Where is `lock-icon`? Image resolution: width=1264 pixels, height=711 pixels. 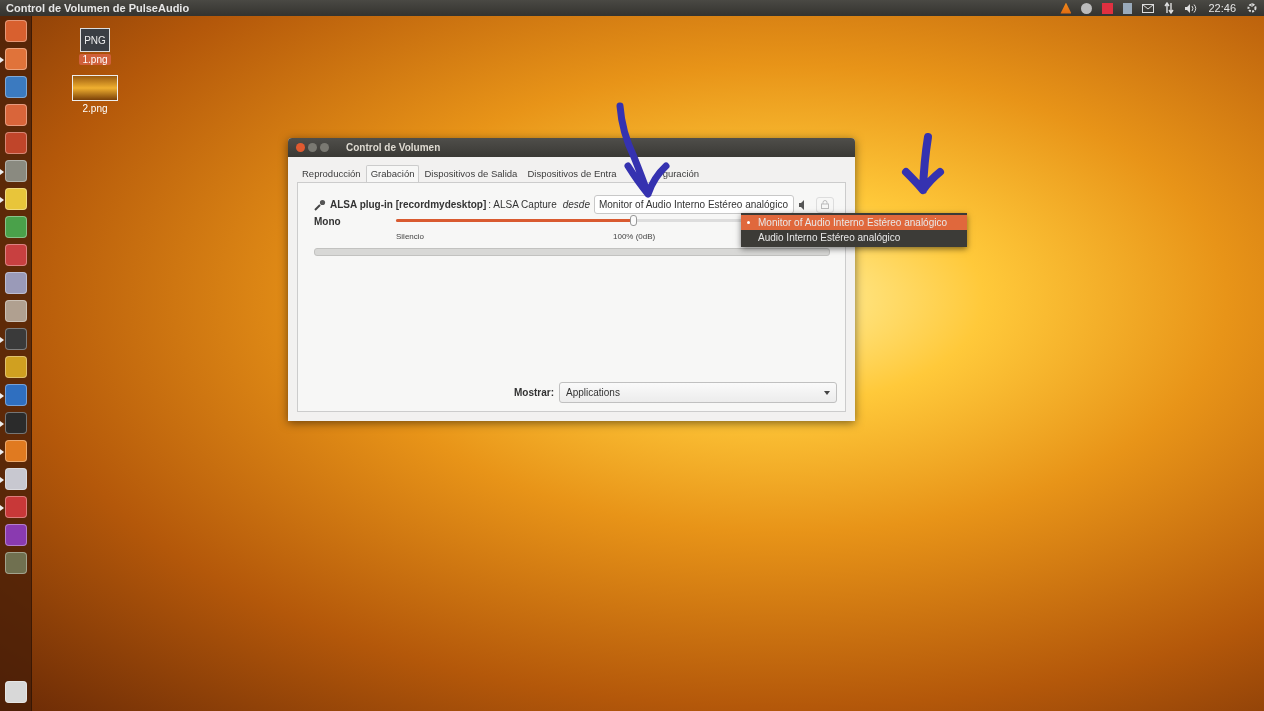
lock-icon is located at coordinates (824, 204).